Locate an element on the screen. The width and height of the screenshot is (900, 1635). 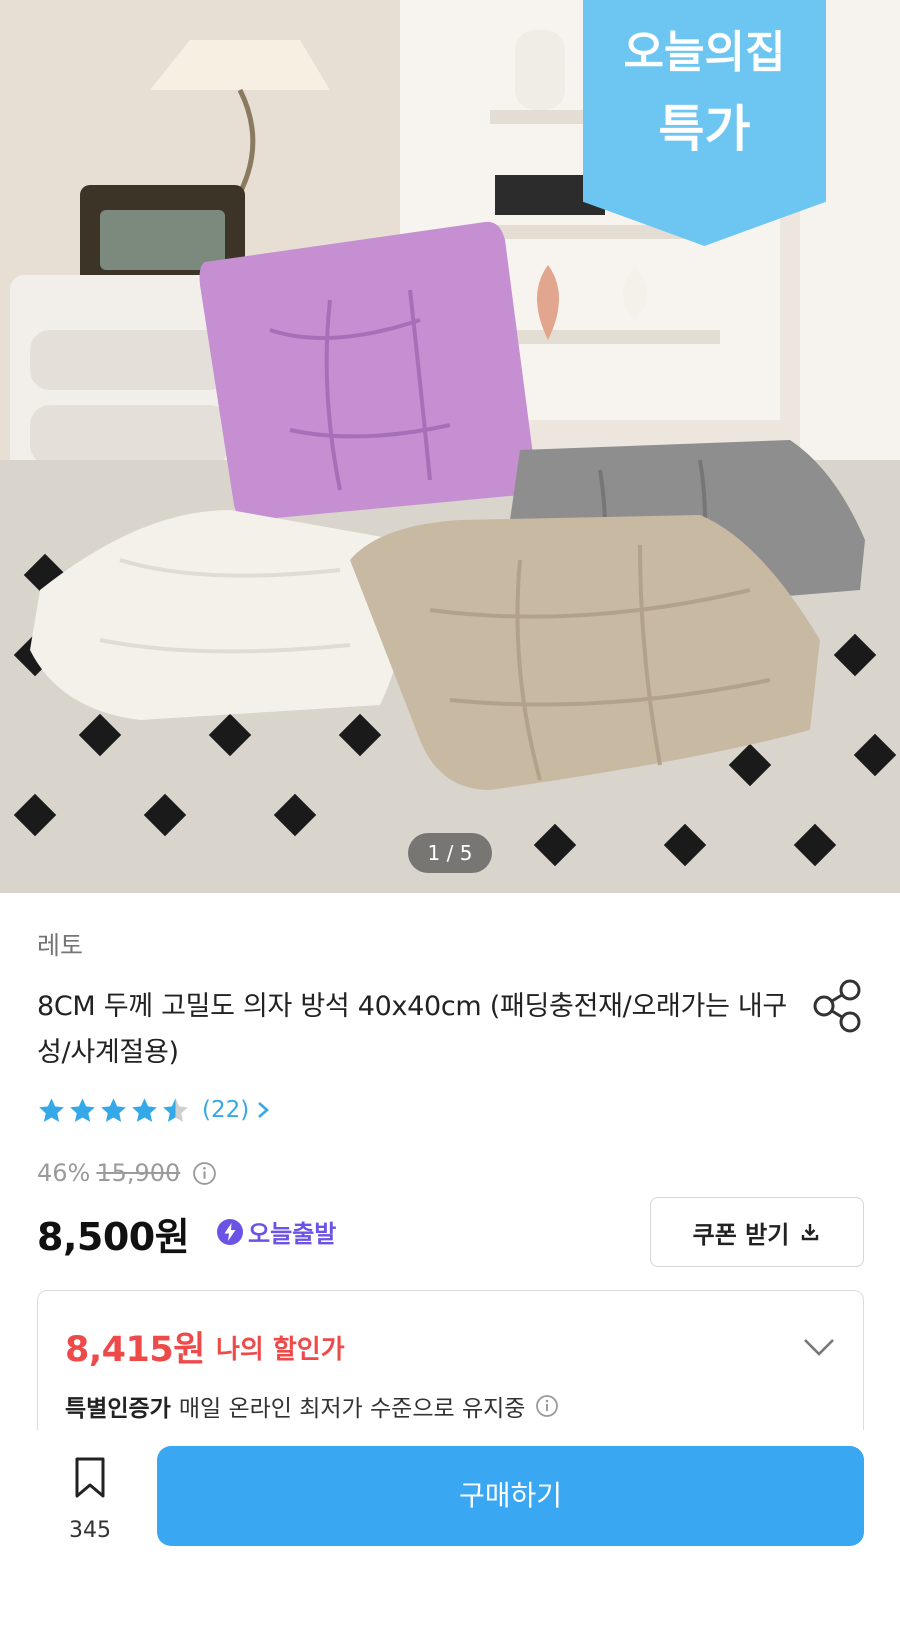
bookmark-button: 345 is located at coordinates (90, 1511).